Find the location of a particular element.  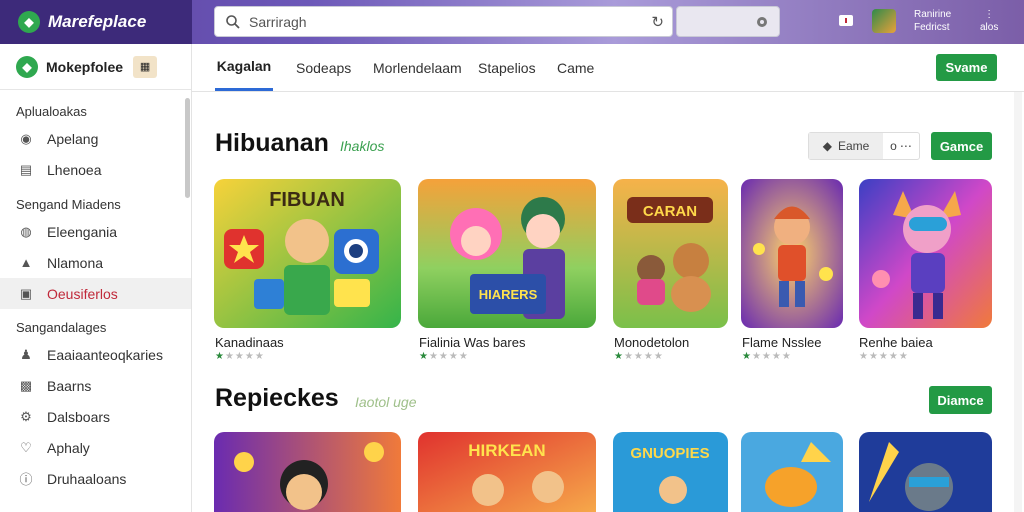

game-card-image: GNUOPIES is located at coordinates (670, 472).